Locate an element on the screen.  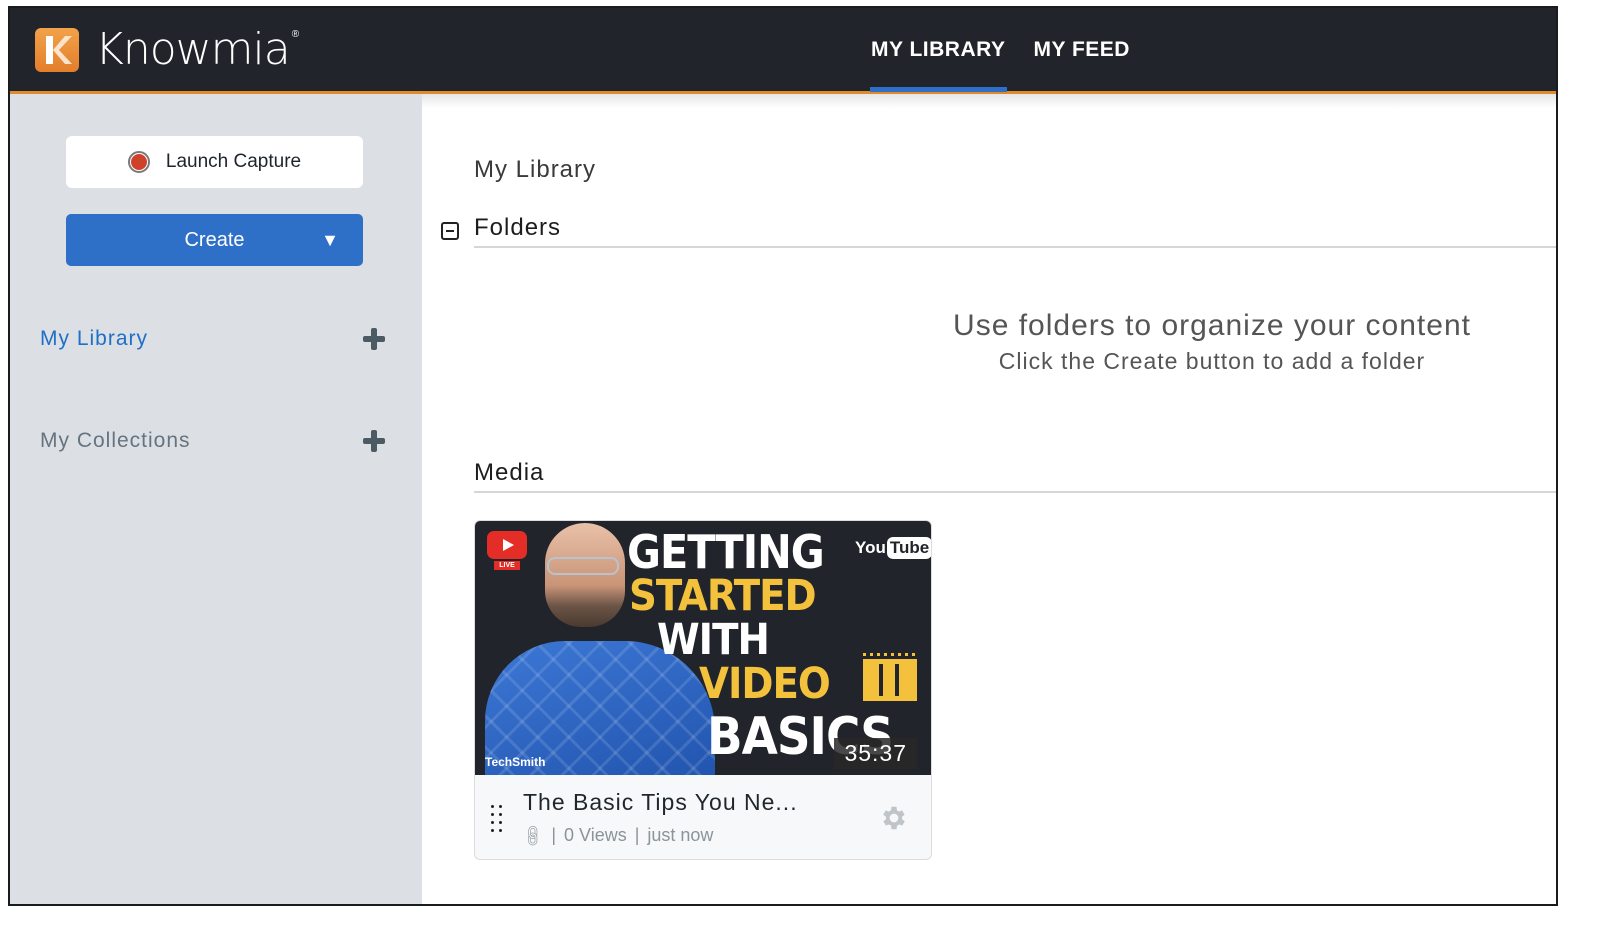
youtube-live-icon: LIVE is located at coordinates (507, 551).